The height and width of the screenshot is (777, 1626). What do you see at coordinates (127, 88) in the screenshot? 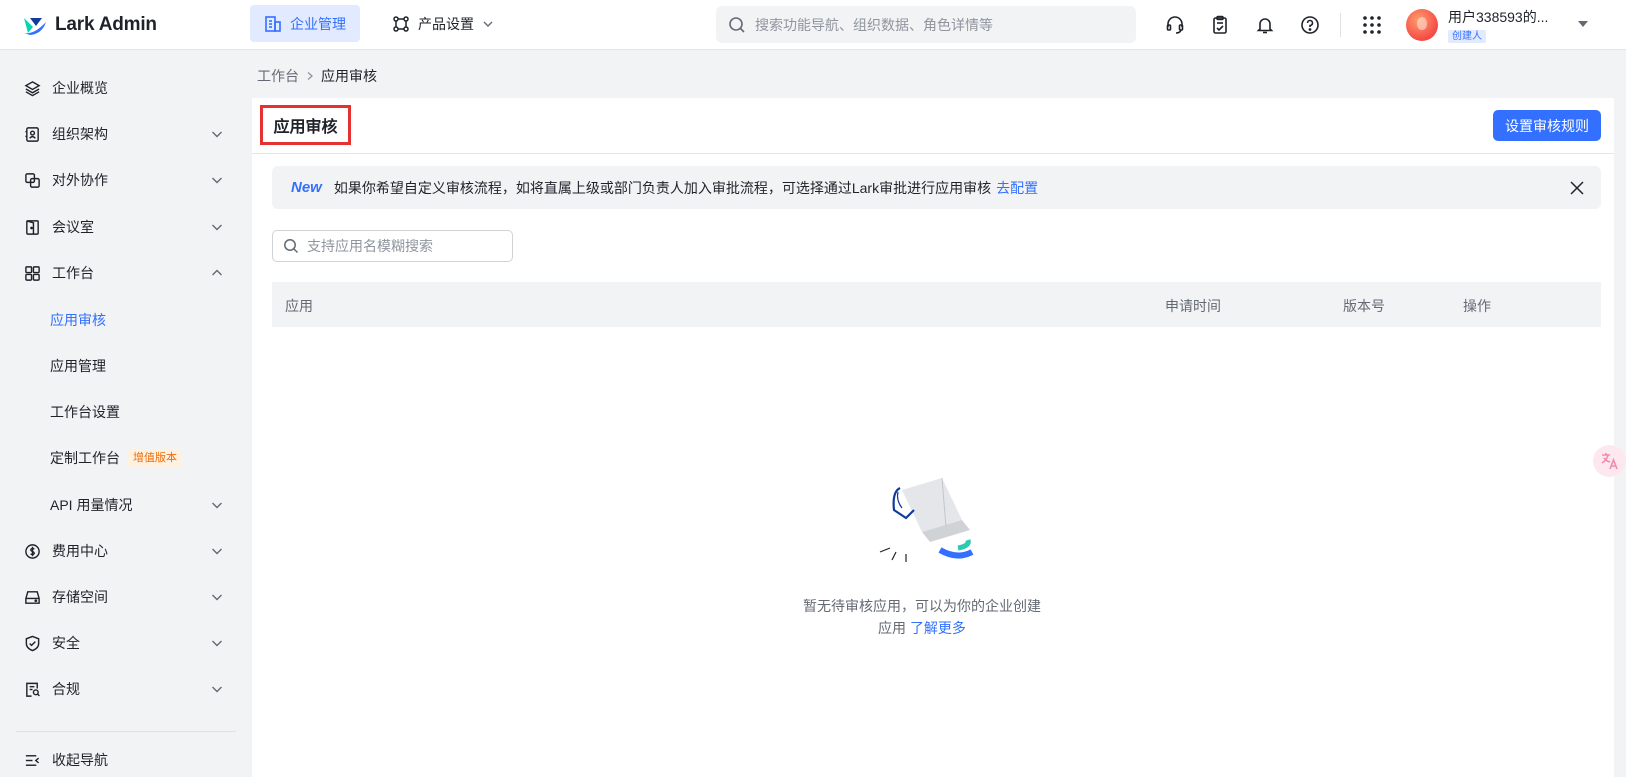
I see `sidebar-item-overview: 企业概览` at bounding box center [127, 88].